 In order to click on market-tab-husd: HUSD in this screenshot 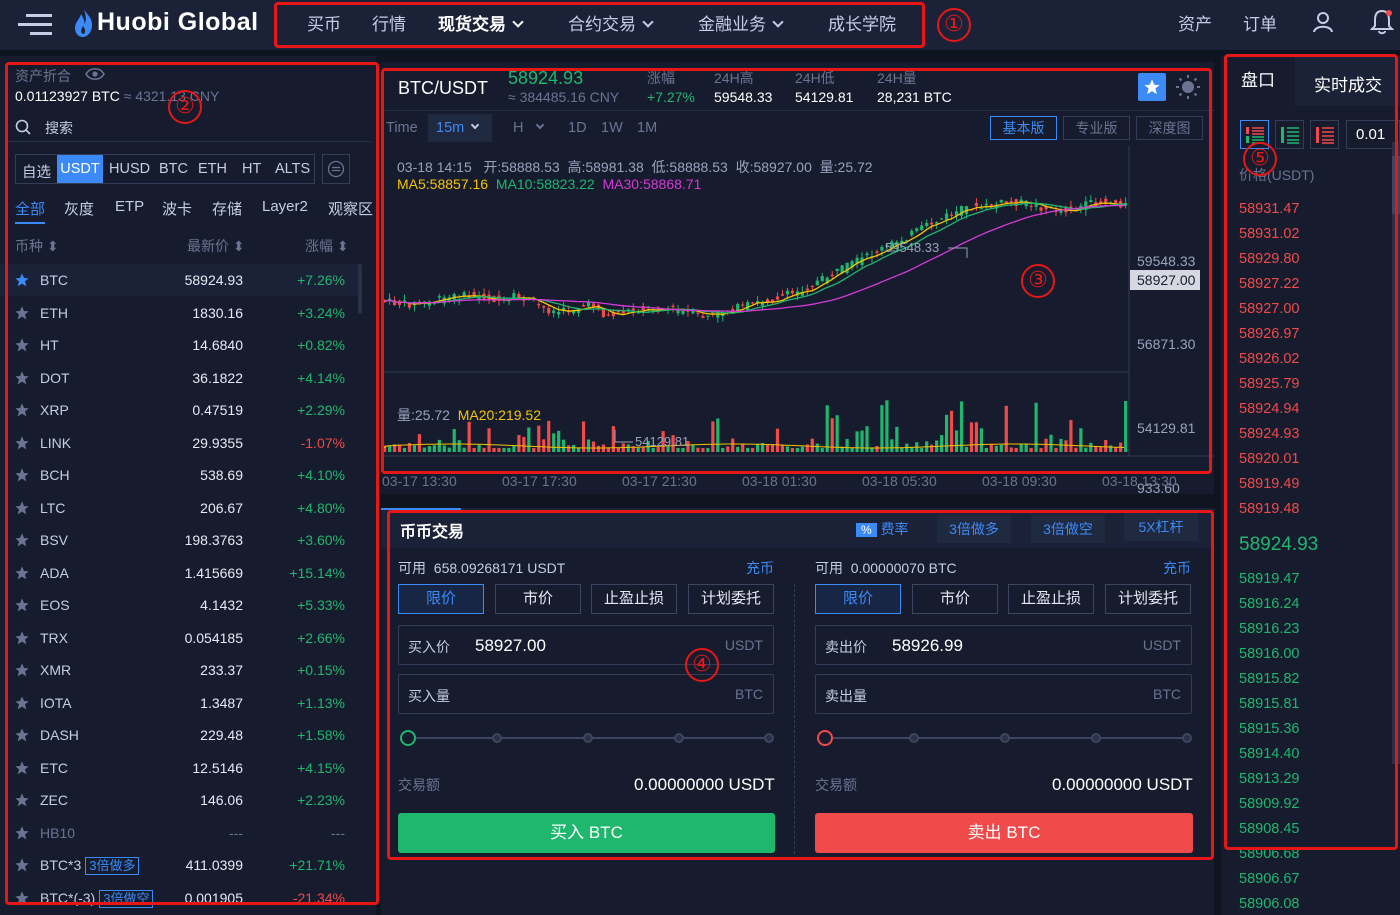, I will do `click(129, 169)`.